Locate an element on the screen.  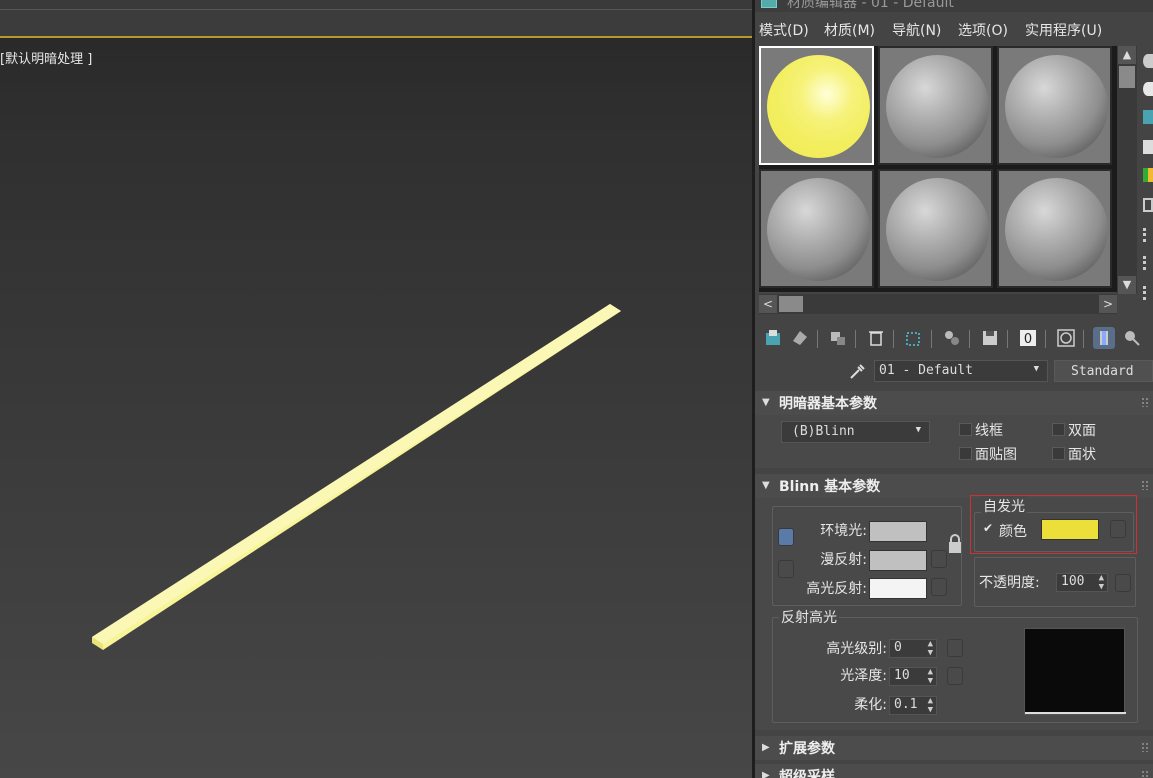
soften-spinner: 0.1 ▲ ▼ is located at coordinates (913, 705).